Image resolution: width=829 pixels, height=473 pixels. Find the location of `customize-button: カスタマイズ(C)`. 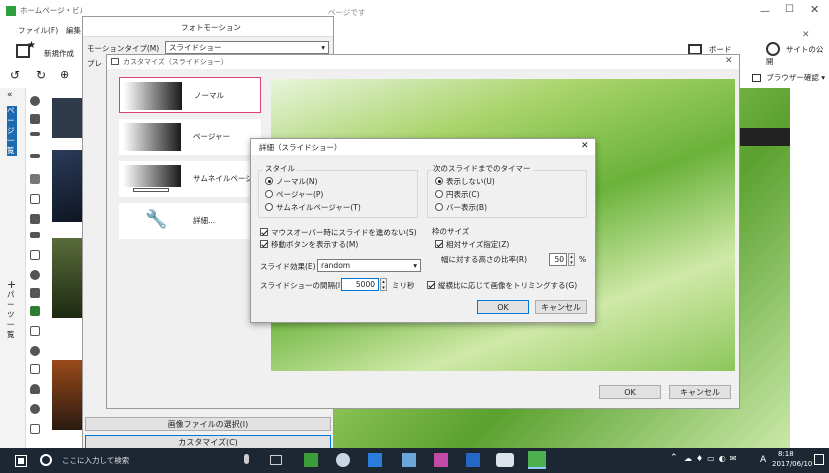

customize-button: カスタマイズ(C) is located at coordinates (208, 442).